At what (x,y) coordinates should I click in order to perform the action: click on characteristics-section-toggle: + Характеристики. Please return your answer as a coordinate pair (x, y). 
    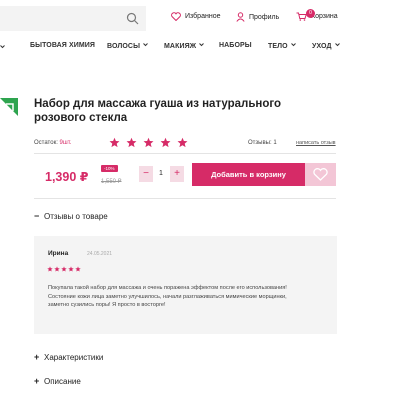
    Looking at the image, I should click on (68, 357).